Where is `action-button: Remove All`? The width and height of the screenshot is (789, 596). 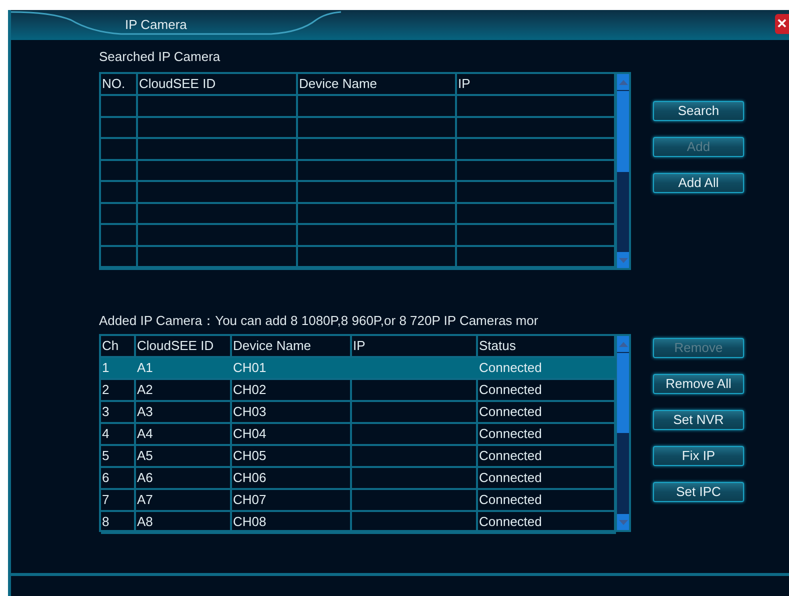 action-button: Remove All is located at coordinates (698, 384).